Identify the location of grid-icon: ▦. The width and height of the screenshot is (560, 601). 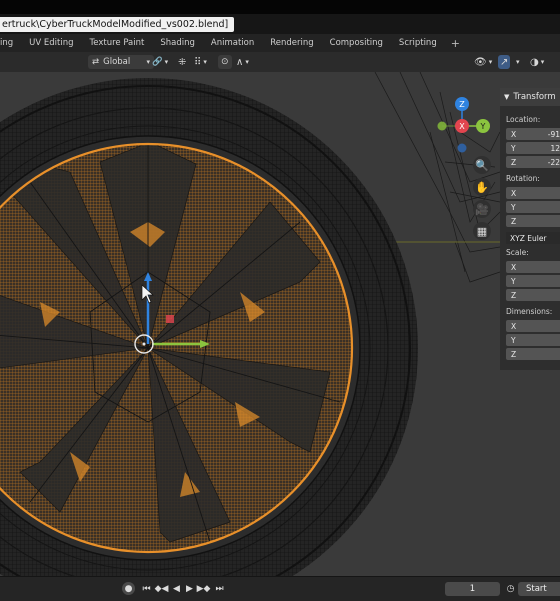
(482, 231).